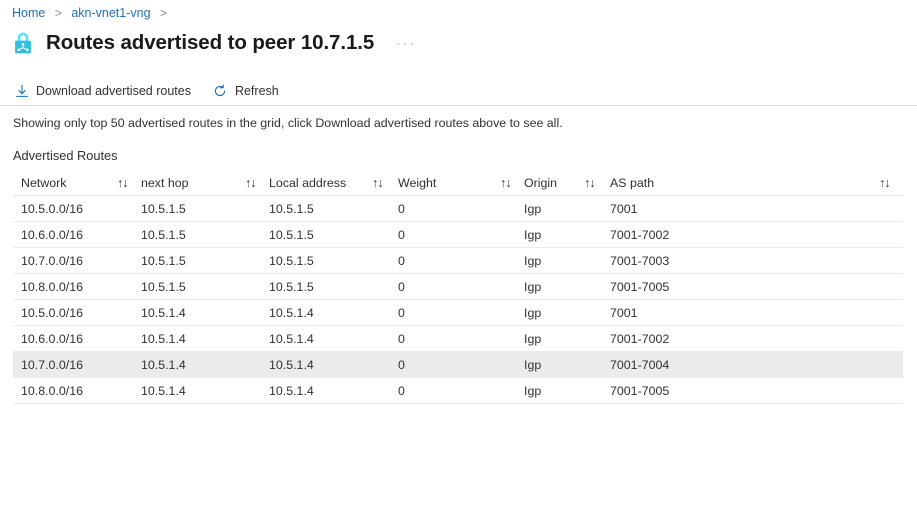  Describe the element at coordinates (64, 183) in the screenshot. I see `column-header-network: Network` at that location.